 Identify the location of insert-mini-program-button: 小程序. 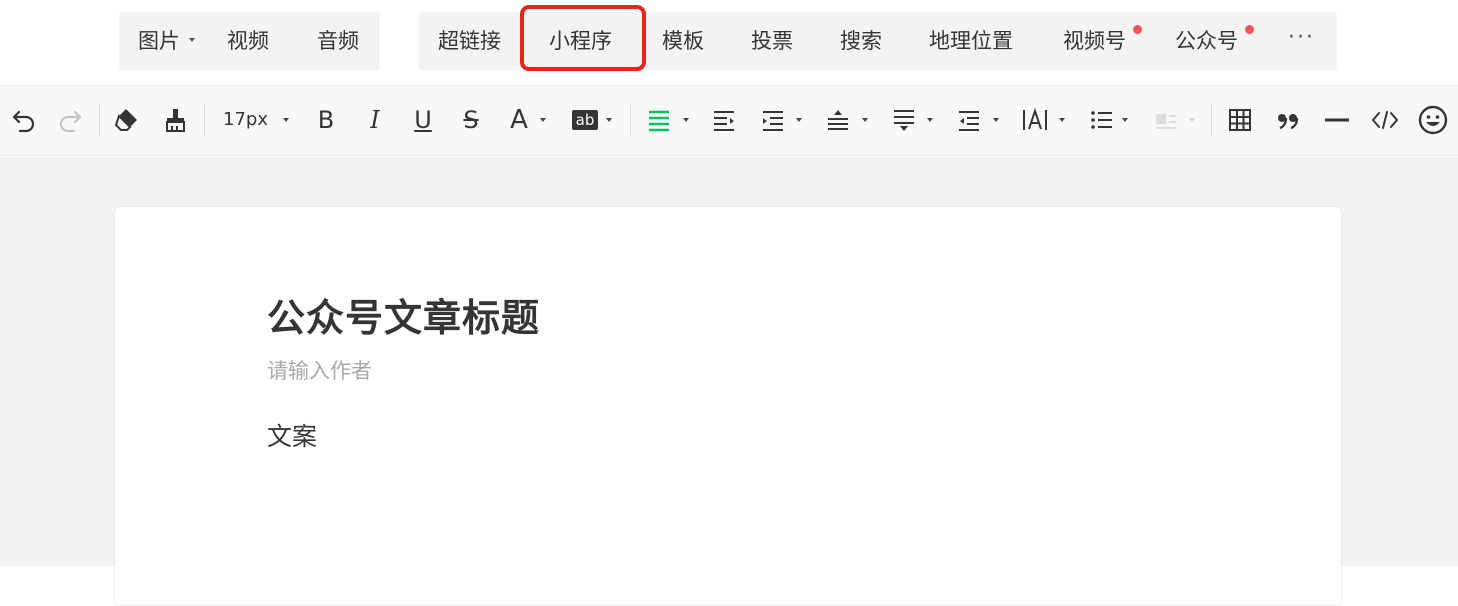
(580, 41).